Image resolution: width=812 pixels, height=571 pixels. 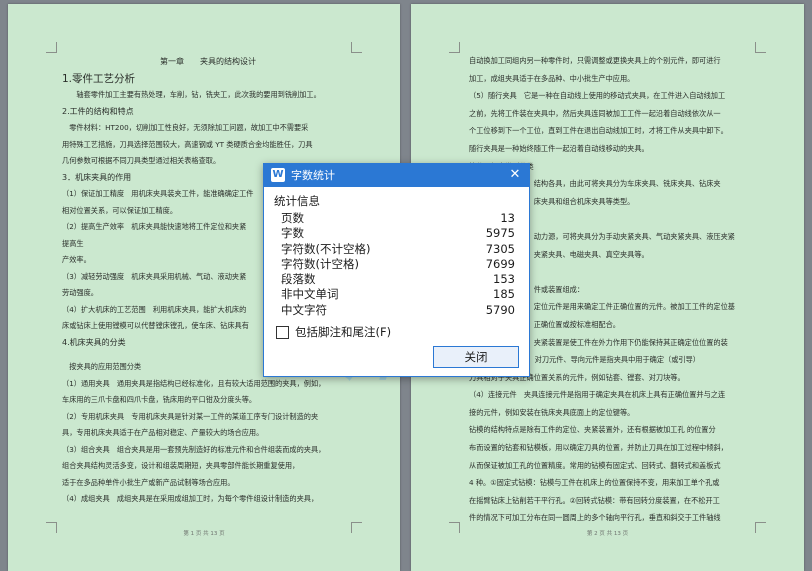 I want to click on checkbox-label: 包括脚注和尾注(F), so click(x=343, y=332).